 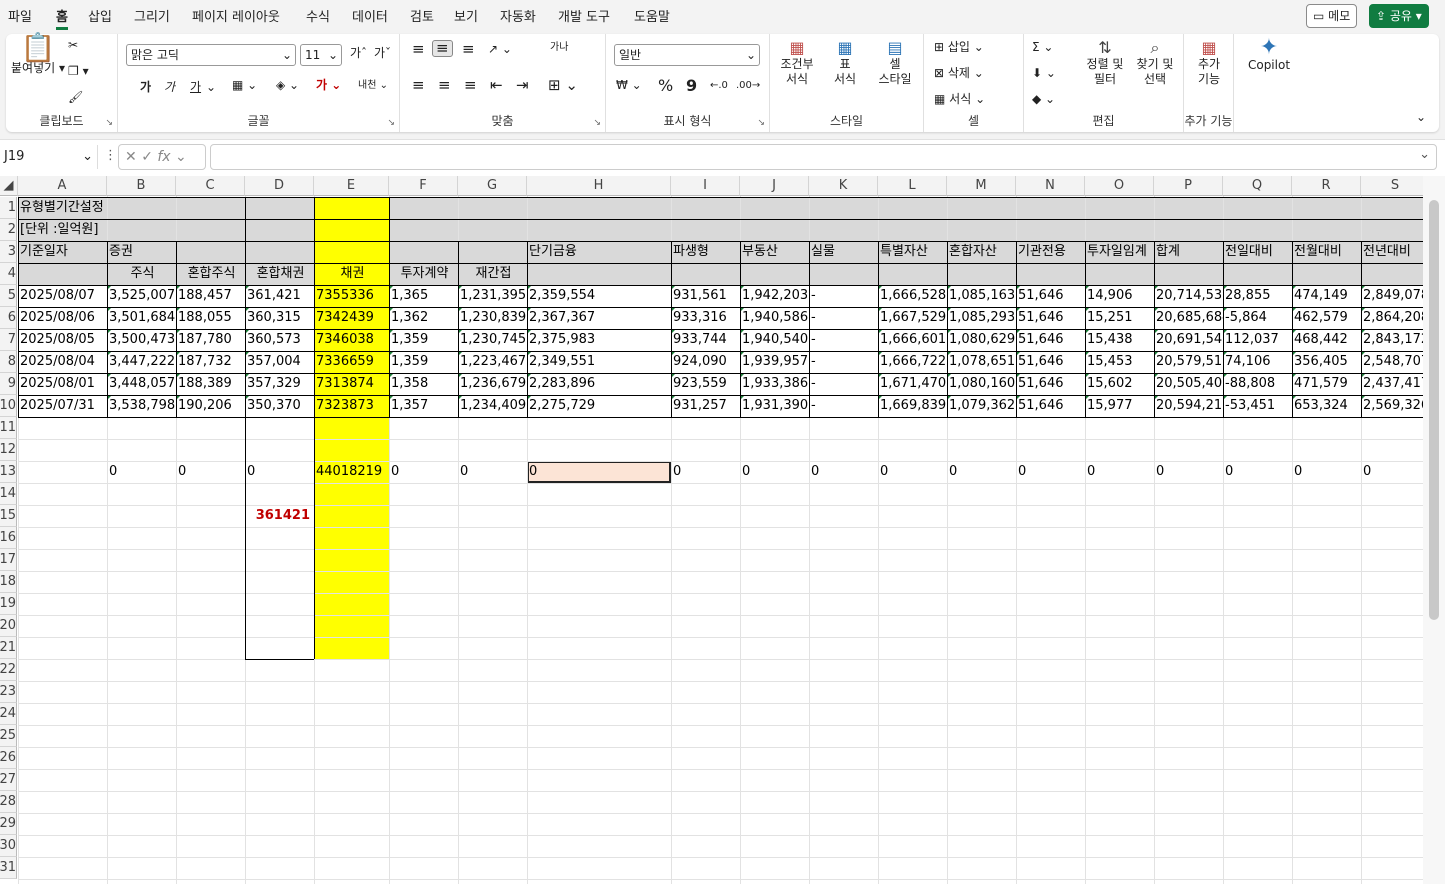 What do you see at coordinates (20, 15) in the screenshot?
I see `menu-0: 파일` at bounding box center [20, 15].